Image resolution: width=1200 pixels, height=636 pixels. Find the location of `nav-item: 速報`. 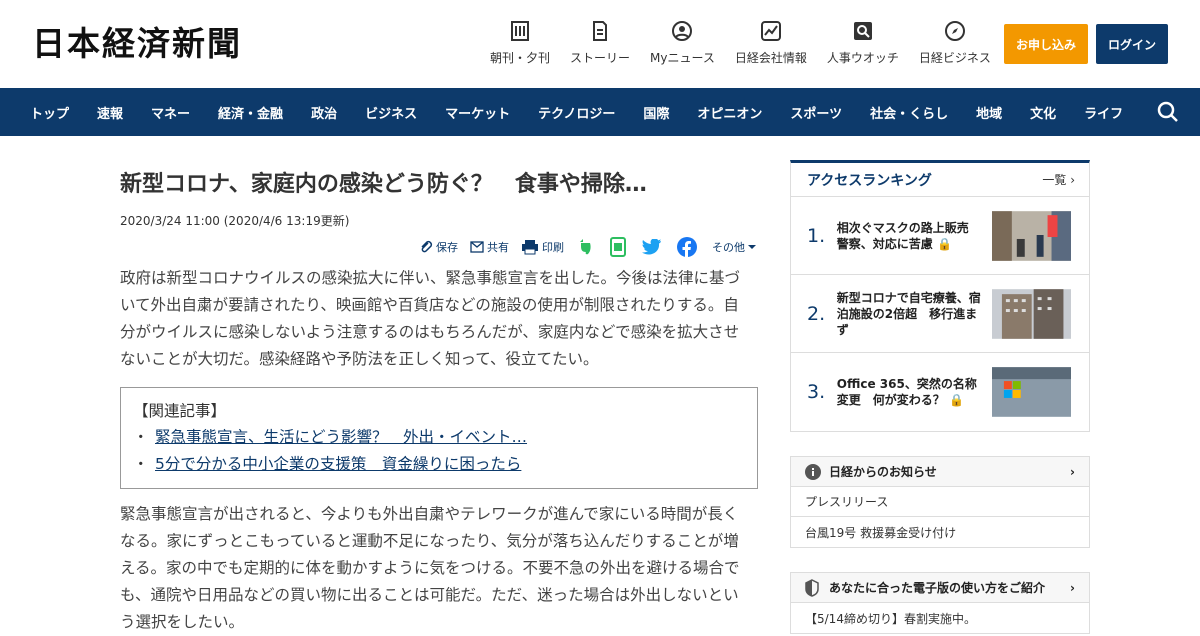

nav-item: 速報 is located at coordinates (110, 112).